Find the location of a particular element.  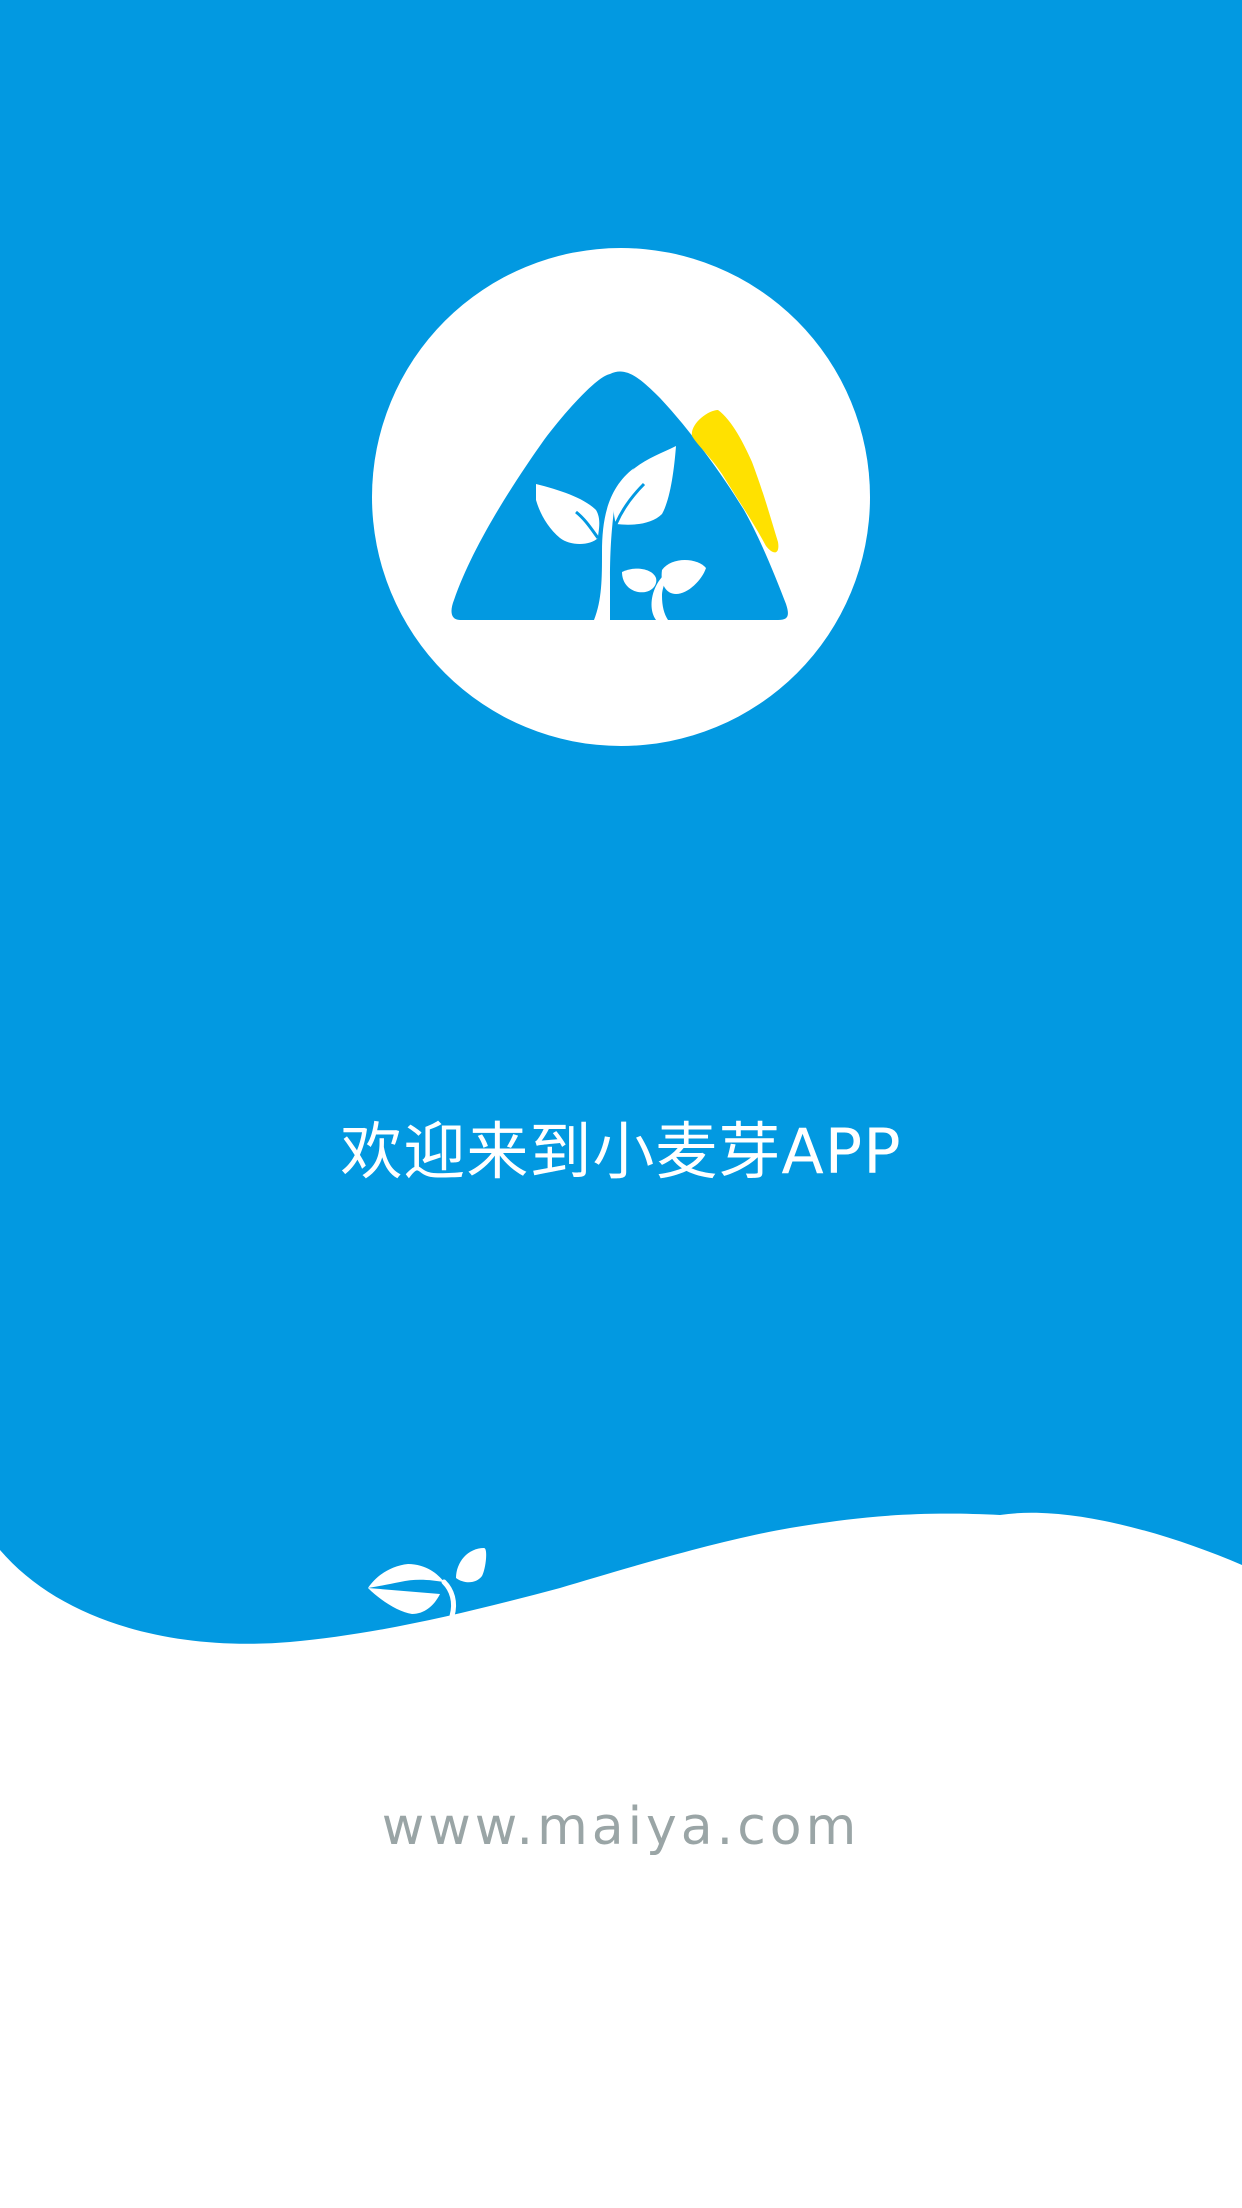

app-logo-icon is located at coordinates (619, 495).